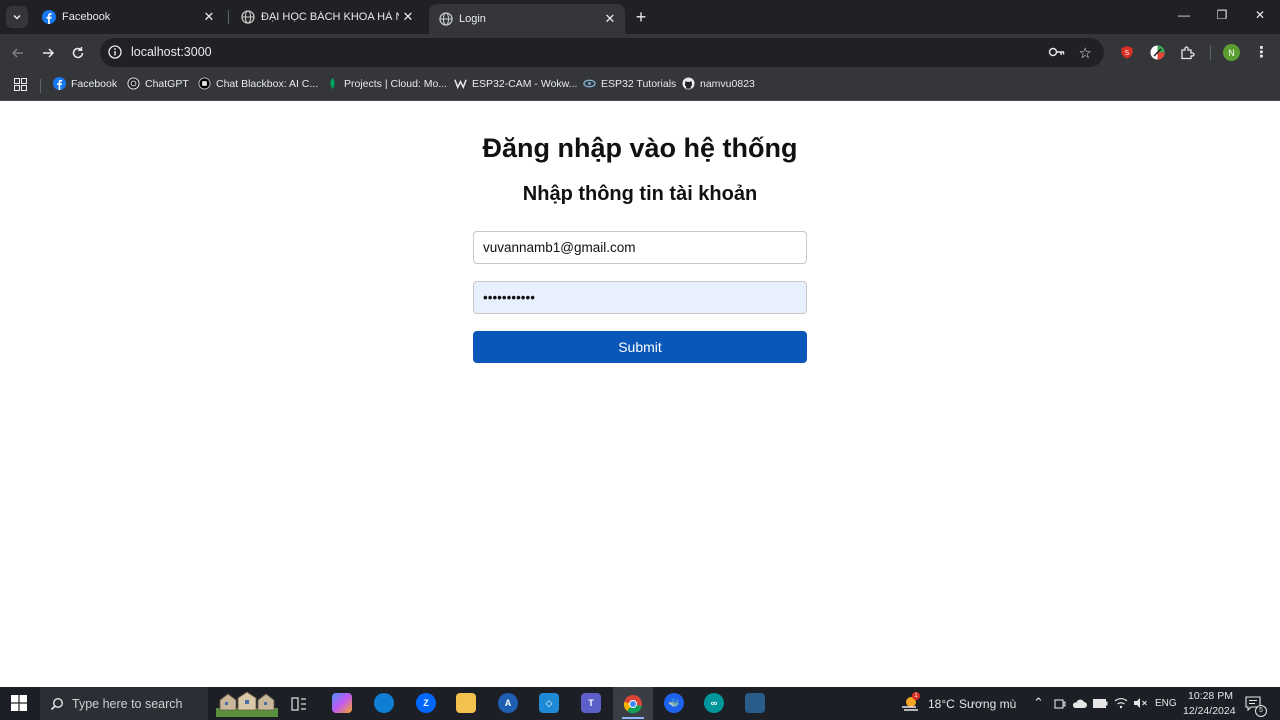 The width and height of the screenshot is (1280, 720). What do you see at coordinates (1222, 15) in the screenshot?
I see `restore-button: ❐` at bounding box center [1222, 15].